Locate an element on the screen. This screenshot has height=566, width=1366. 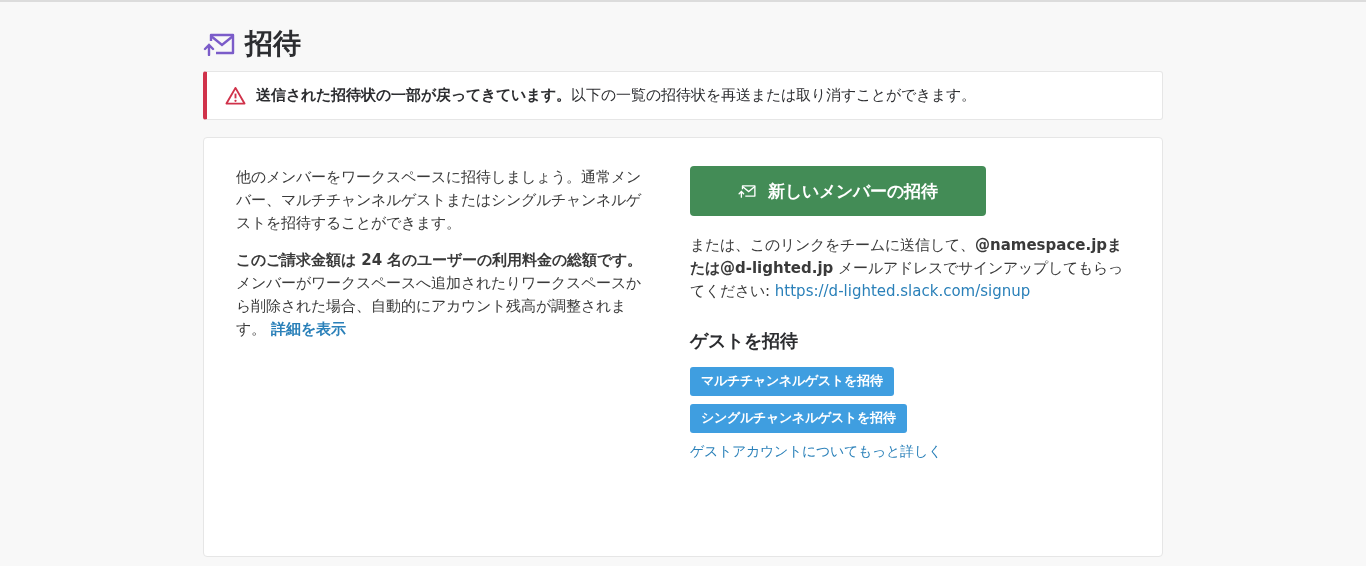
guest-invite-button: シングルチャンネルゲストを招待 is located at coordinates (798, 418).